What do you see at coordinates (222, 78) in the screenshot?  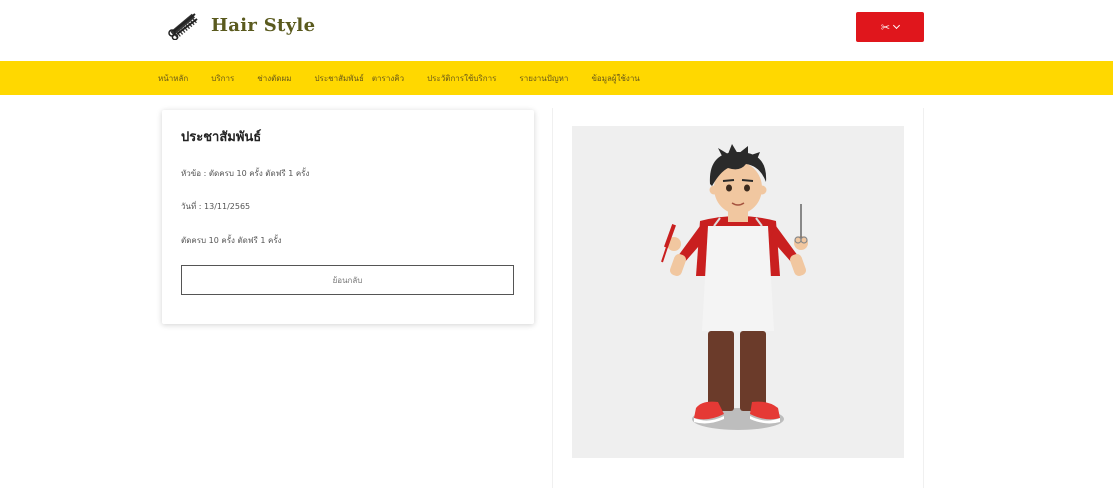 I see `nav-item-services: บริการ` at bounding box center [222, 78].